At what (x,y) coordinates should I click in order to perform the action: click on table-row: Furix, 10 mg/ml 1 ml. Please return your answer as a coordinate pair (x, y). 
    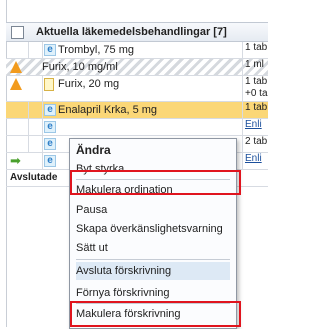
    Looking at the image, I should click on (137, 67).